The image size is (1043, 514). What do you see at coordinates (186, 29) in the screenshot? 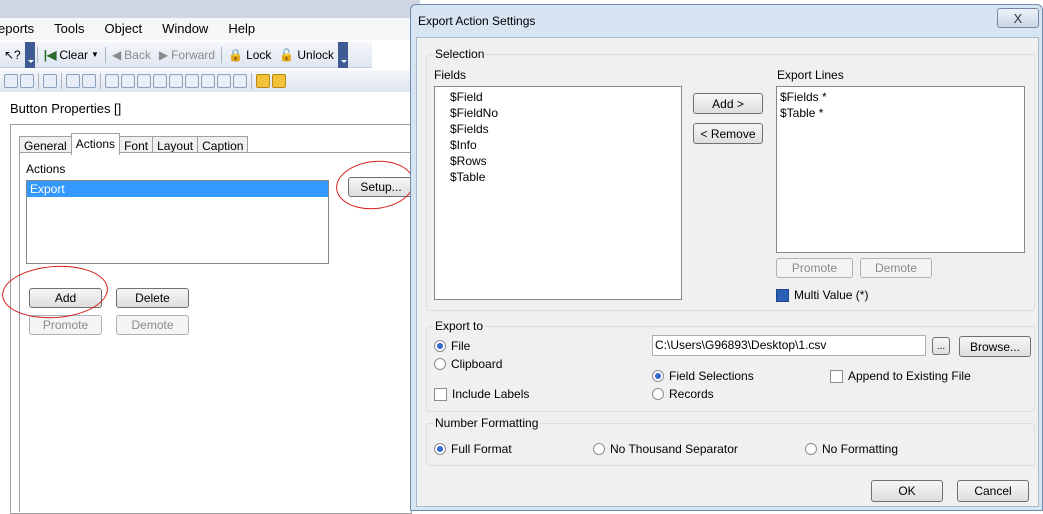
I see `menu-window: Window` at bounding box center [186, 29].